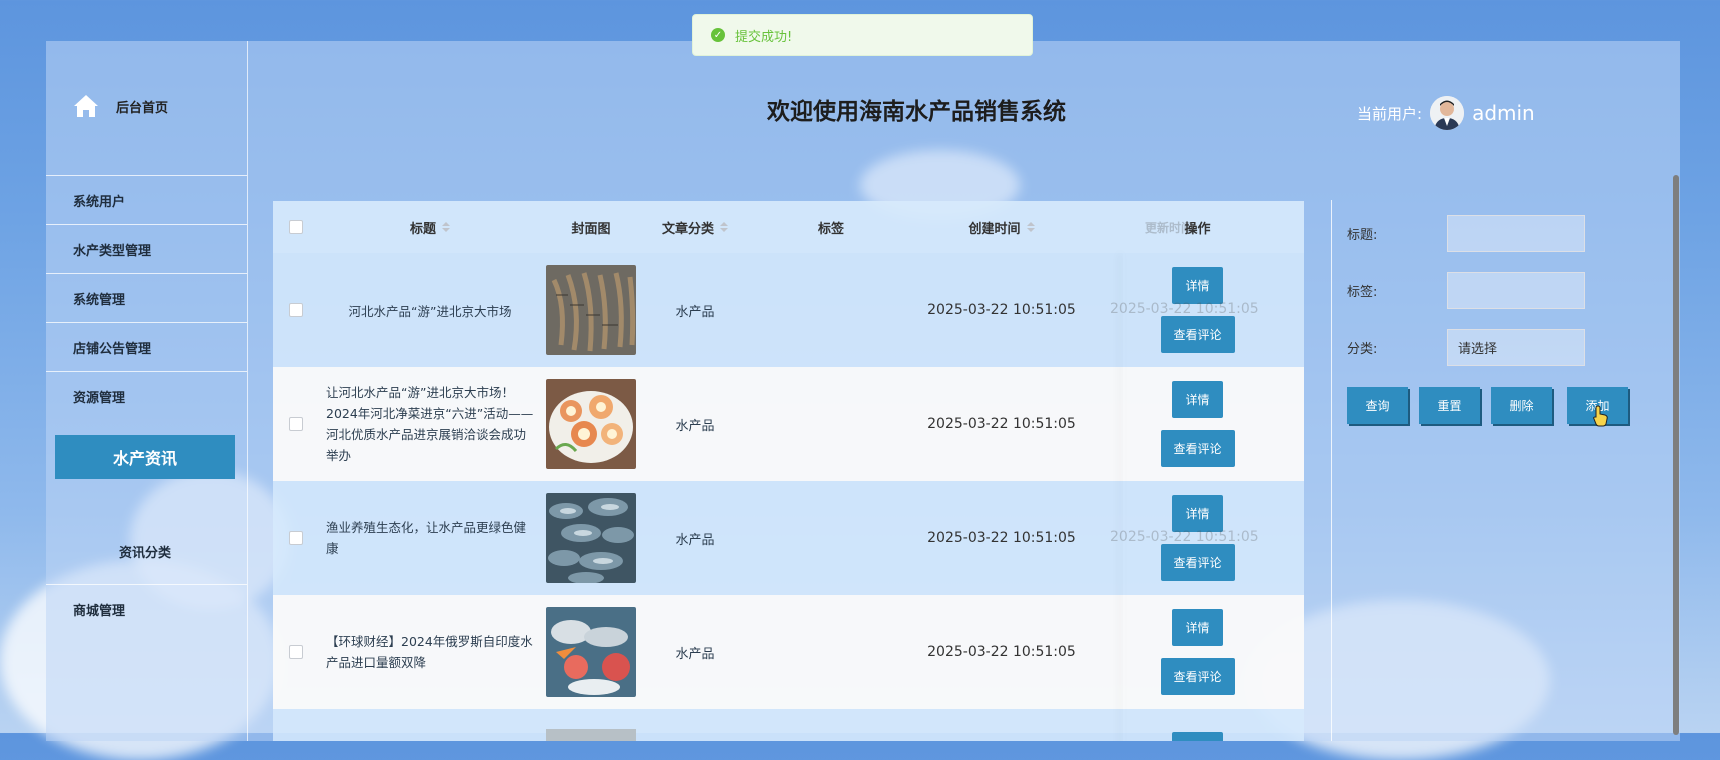 The image size is (1720, 760). What do you see at coordinates (788, 227) in the screenshot?
I see `table-header: 标题 封面图 文章分类 标签 创建时间 操作 更新时间` at bounding box center [788, 227].